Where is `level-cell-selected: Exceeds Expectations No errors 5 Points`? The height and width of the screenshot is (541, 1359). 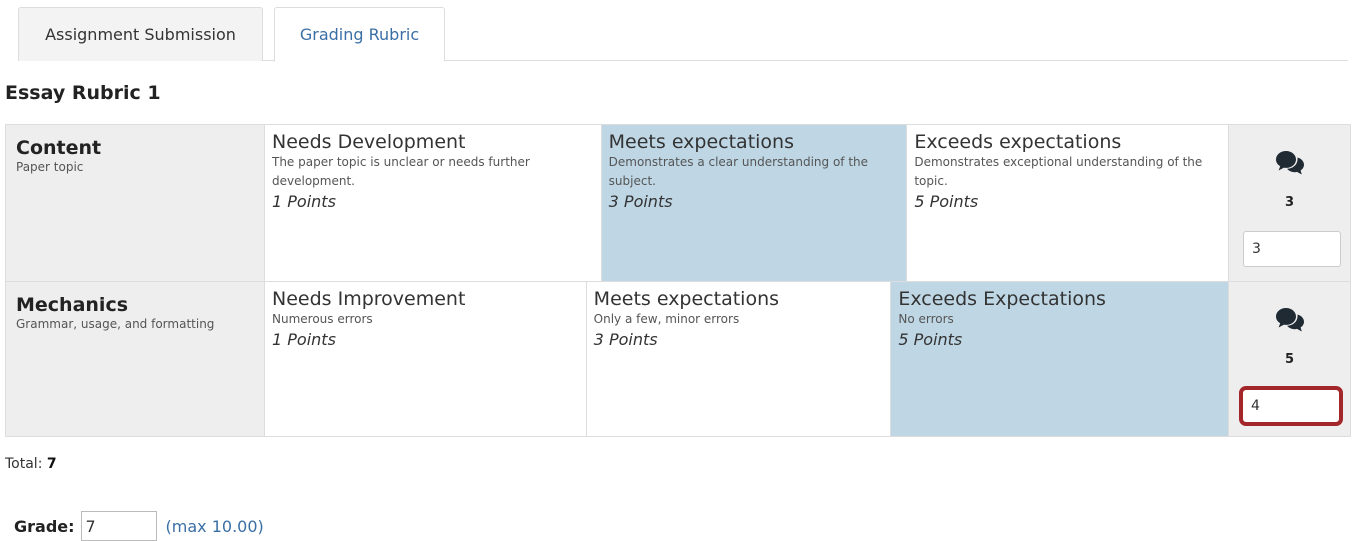
level-cell-selected: Exceeds Expectations No errors 5 Points is located at coordinates (1060, 359).